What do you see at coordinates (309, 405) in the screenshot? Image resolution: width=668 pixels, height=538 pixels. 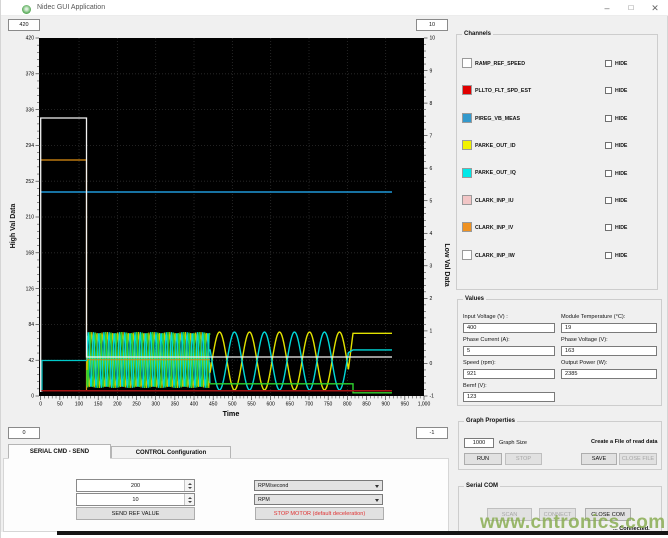 I see `svg-text: 700` at bounding box center [309, 405].